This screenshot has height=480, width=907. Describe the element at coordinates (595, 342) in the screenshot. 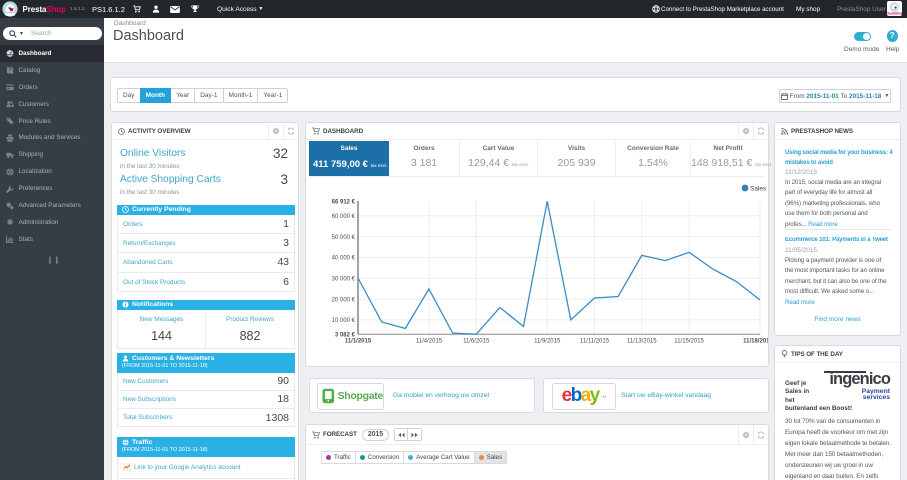

I see `svg-text: 11/11/2015` at that location.